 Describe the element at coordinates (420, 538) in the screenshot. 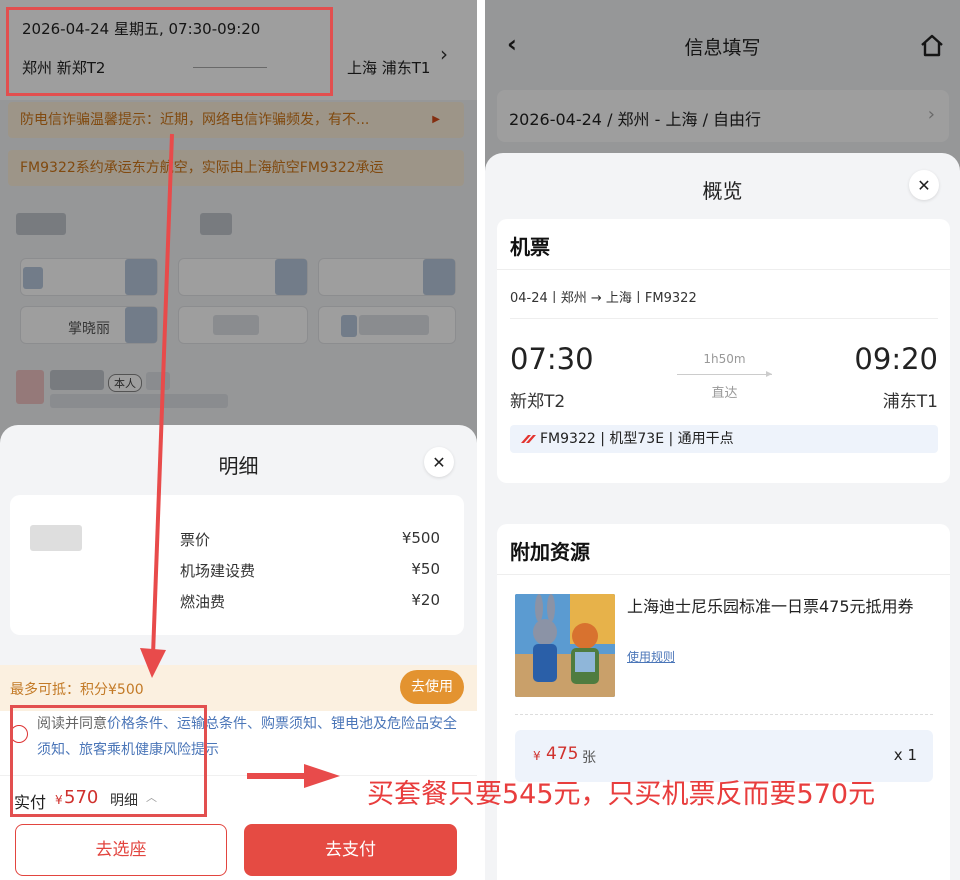

I see `fee-value: ¥500` at that location.